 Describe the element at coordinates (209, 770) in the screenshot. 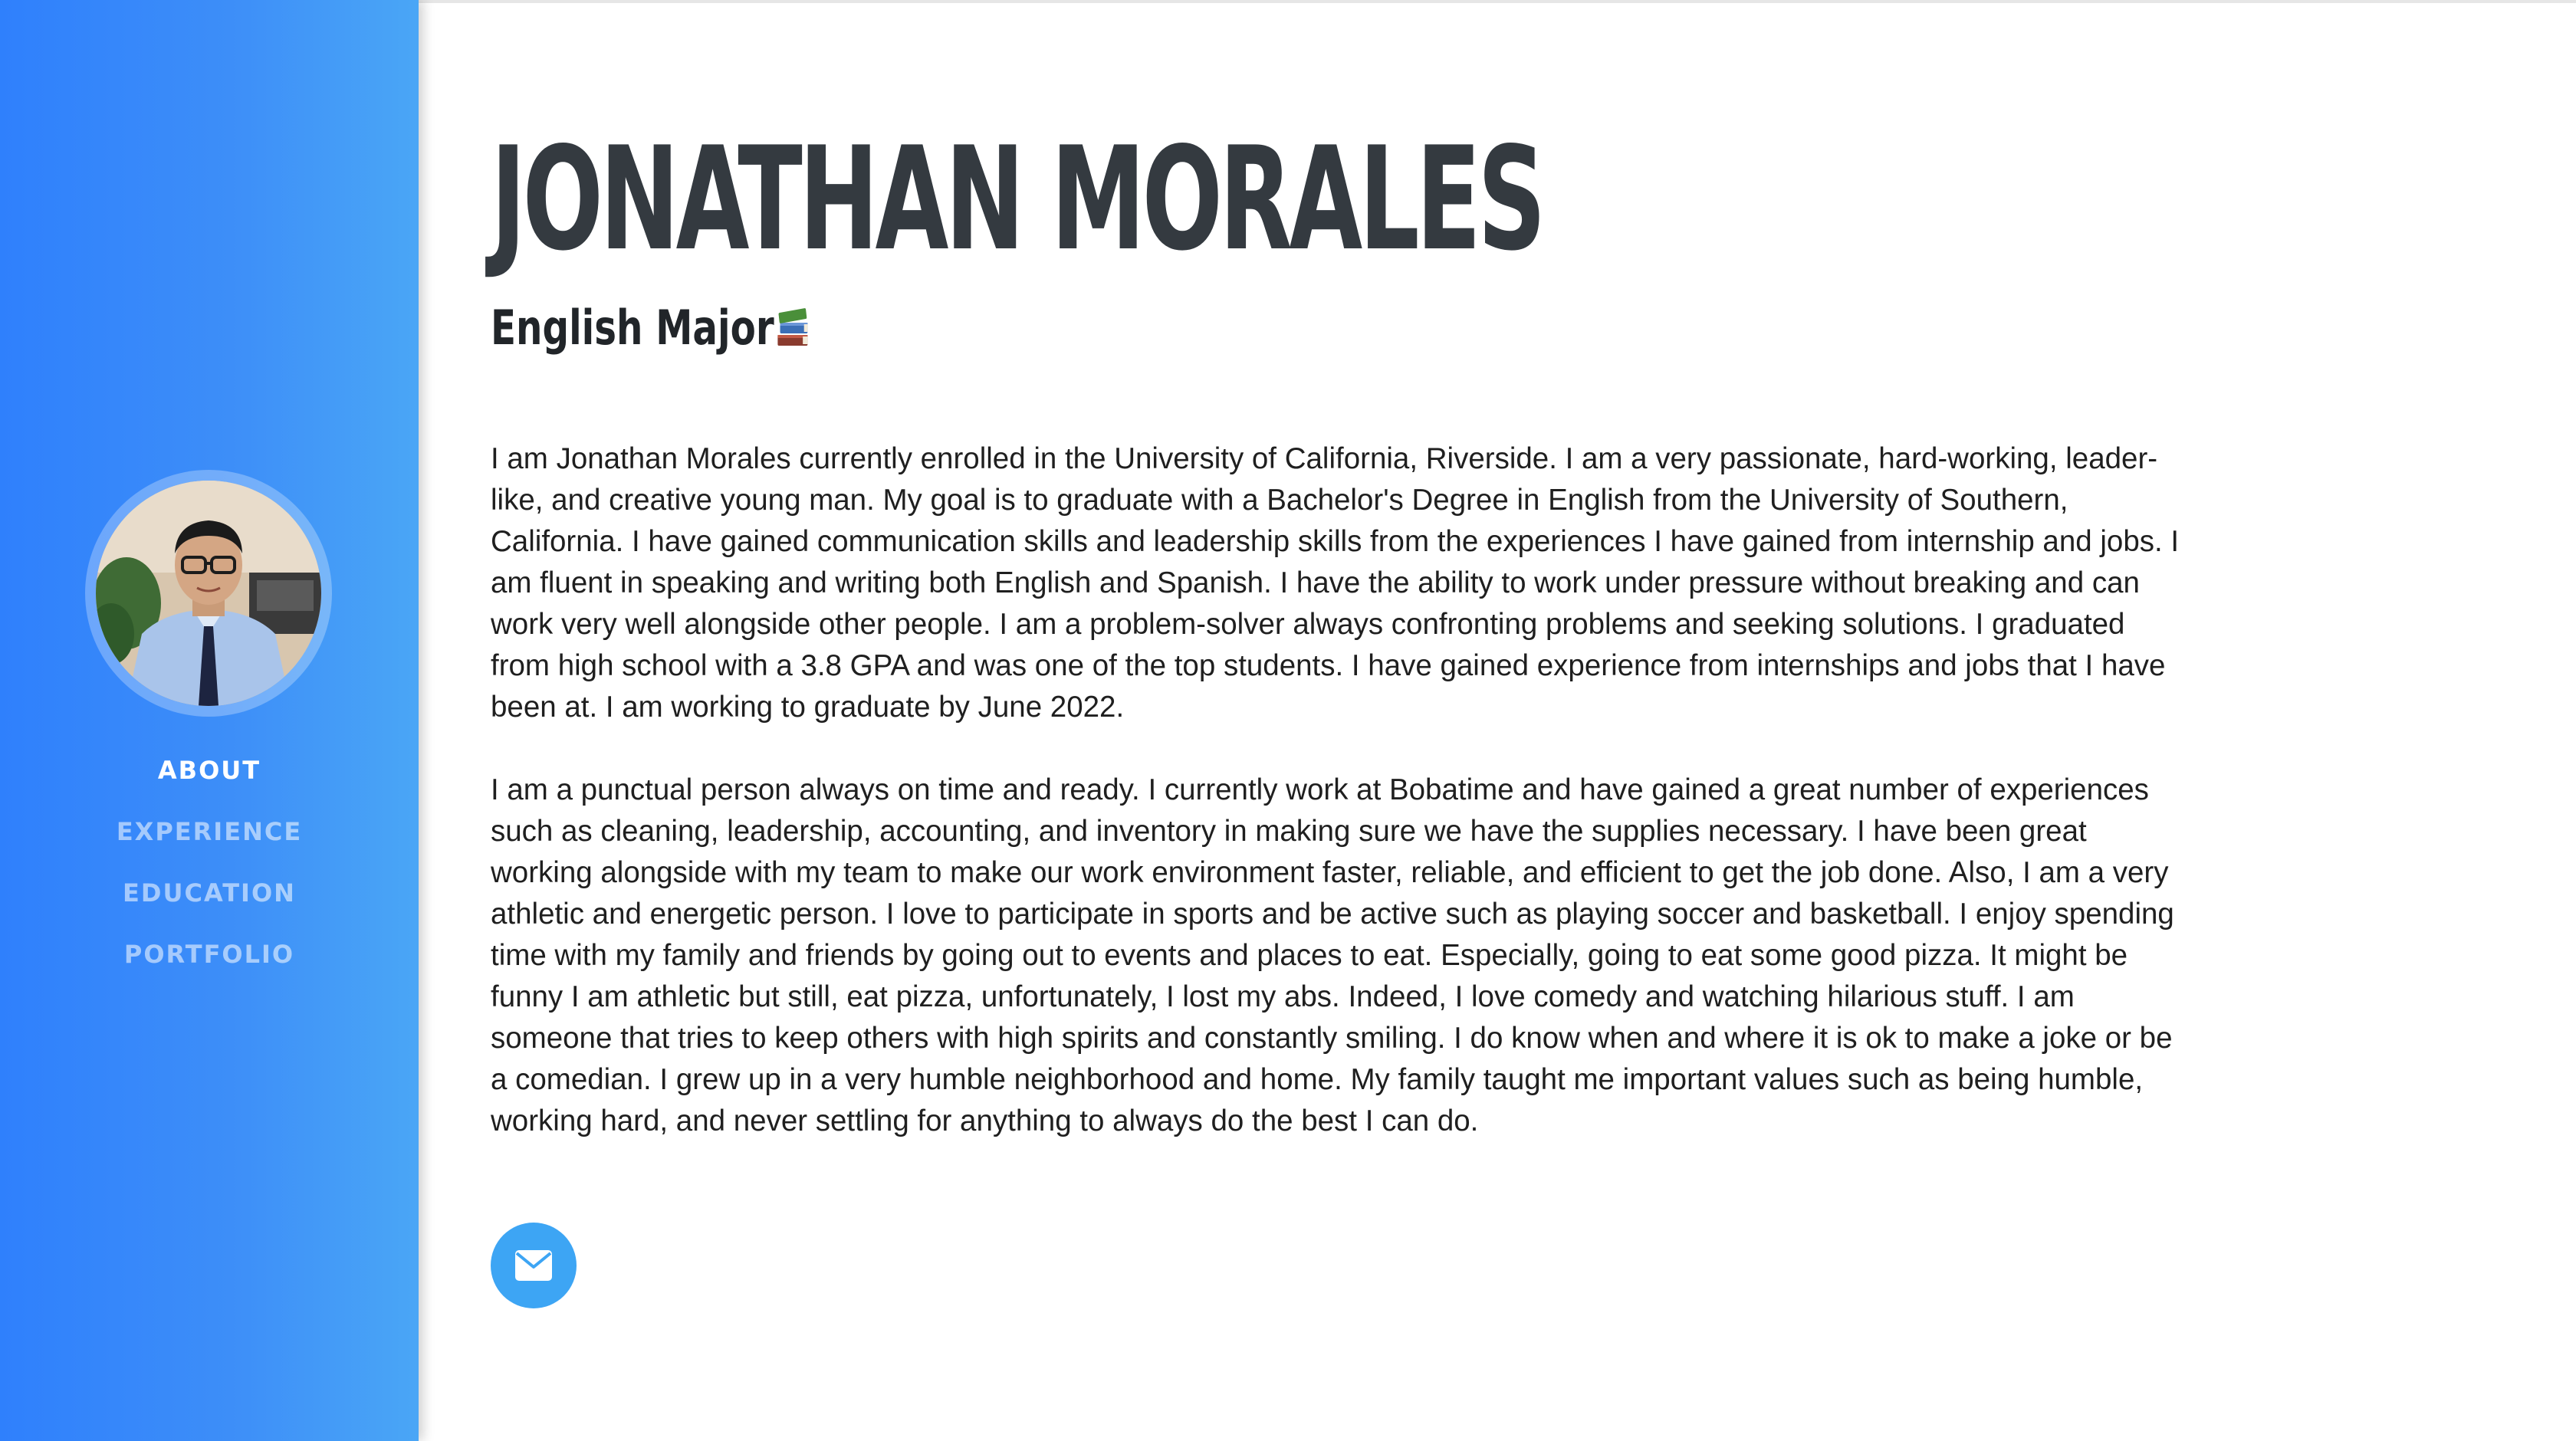

I see `nav-link-about: ABOUT` at that location.